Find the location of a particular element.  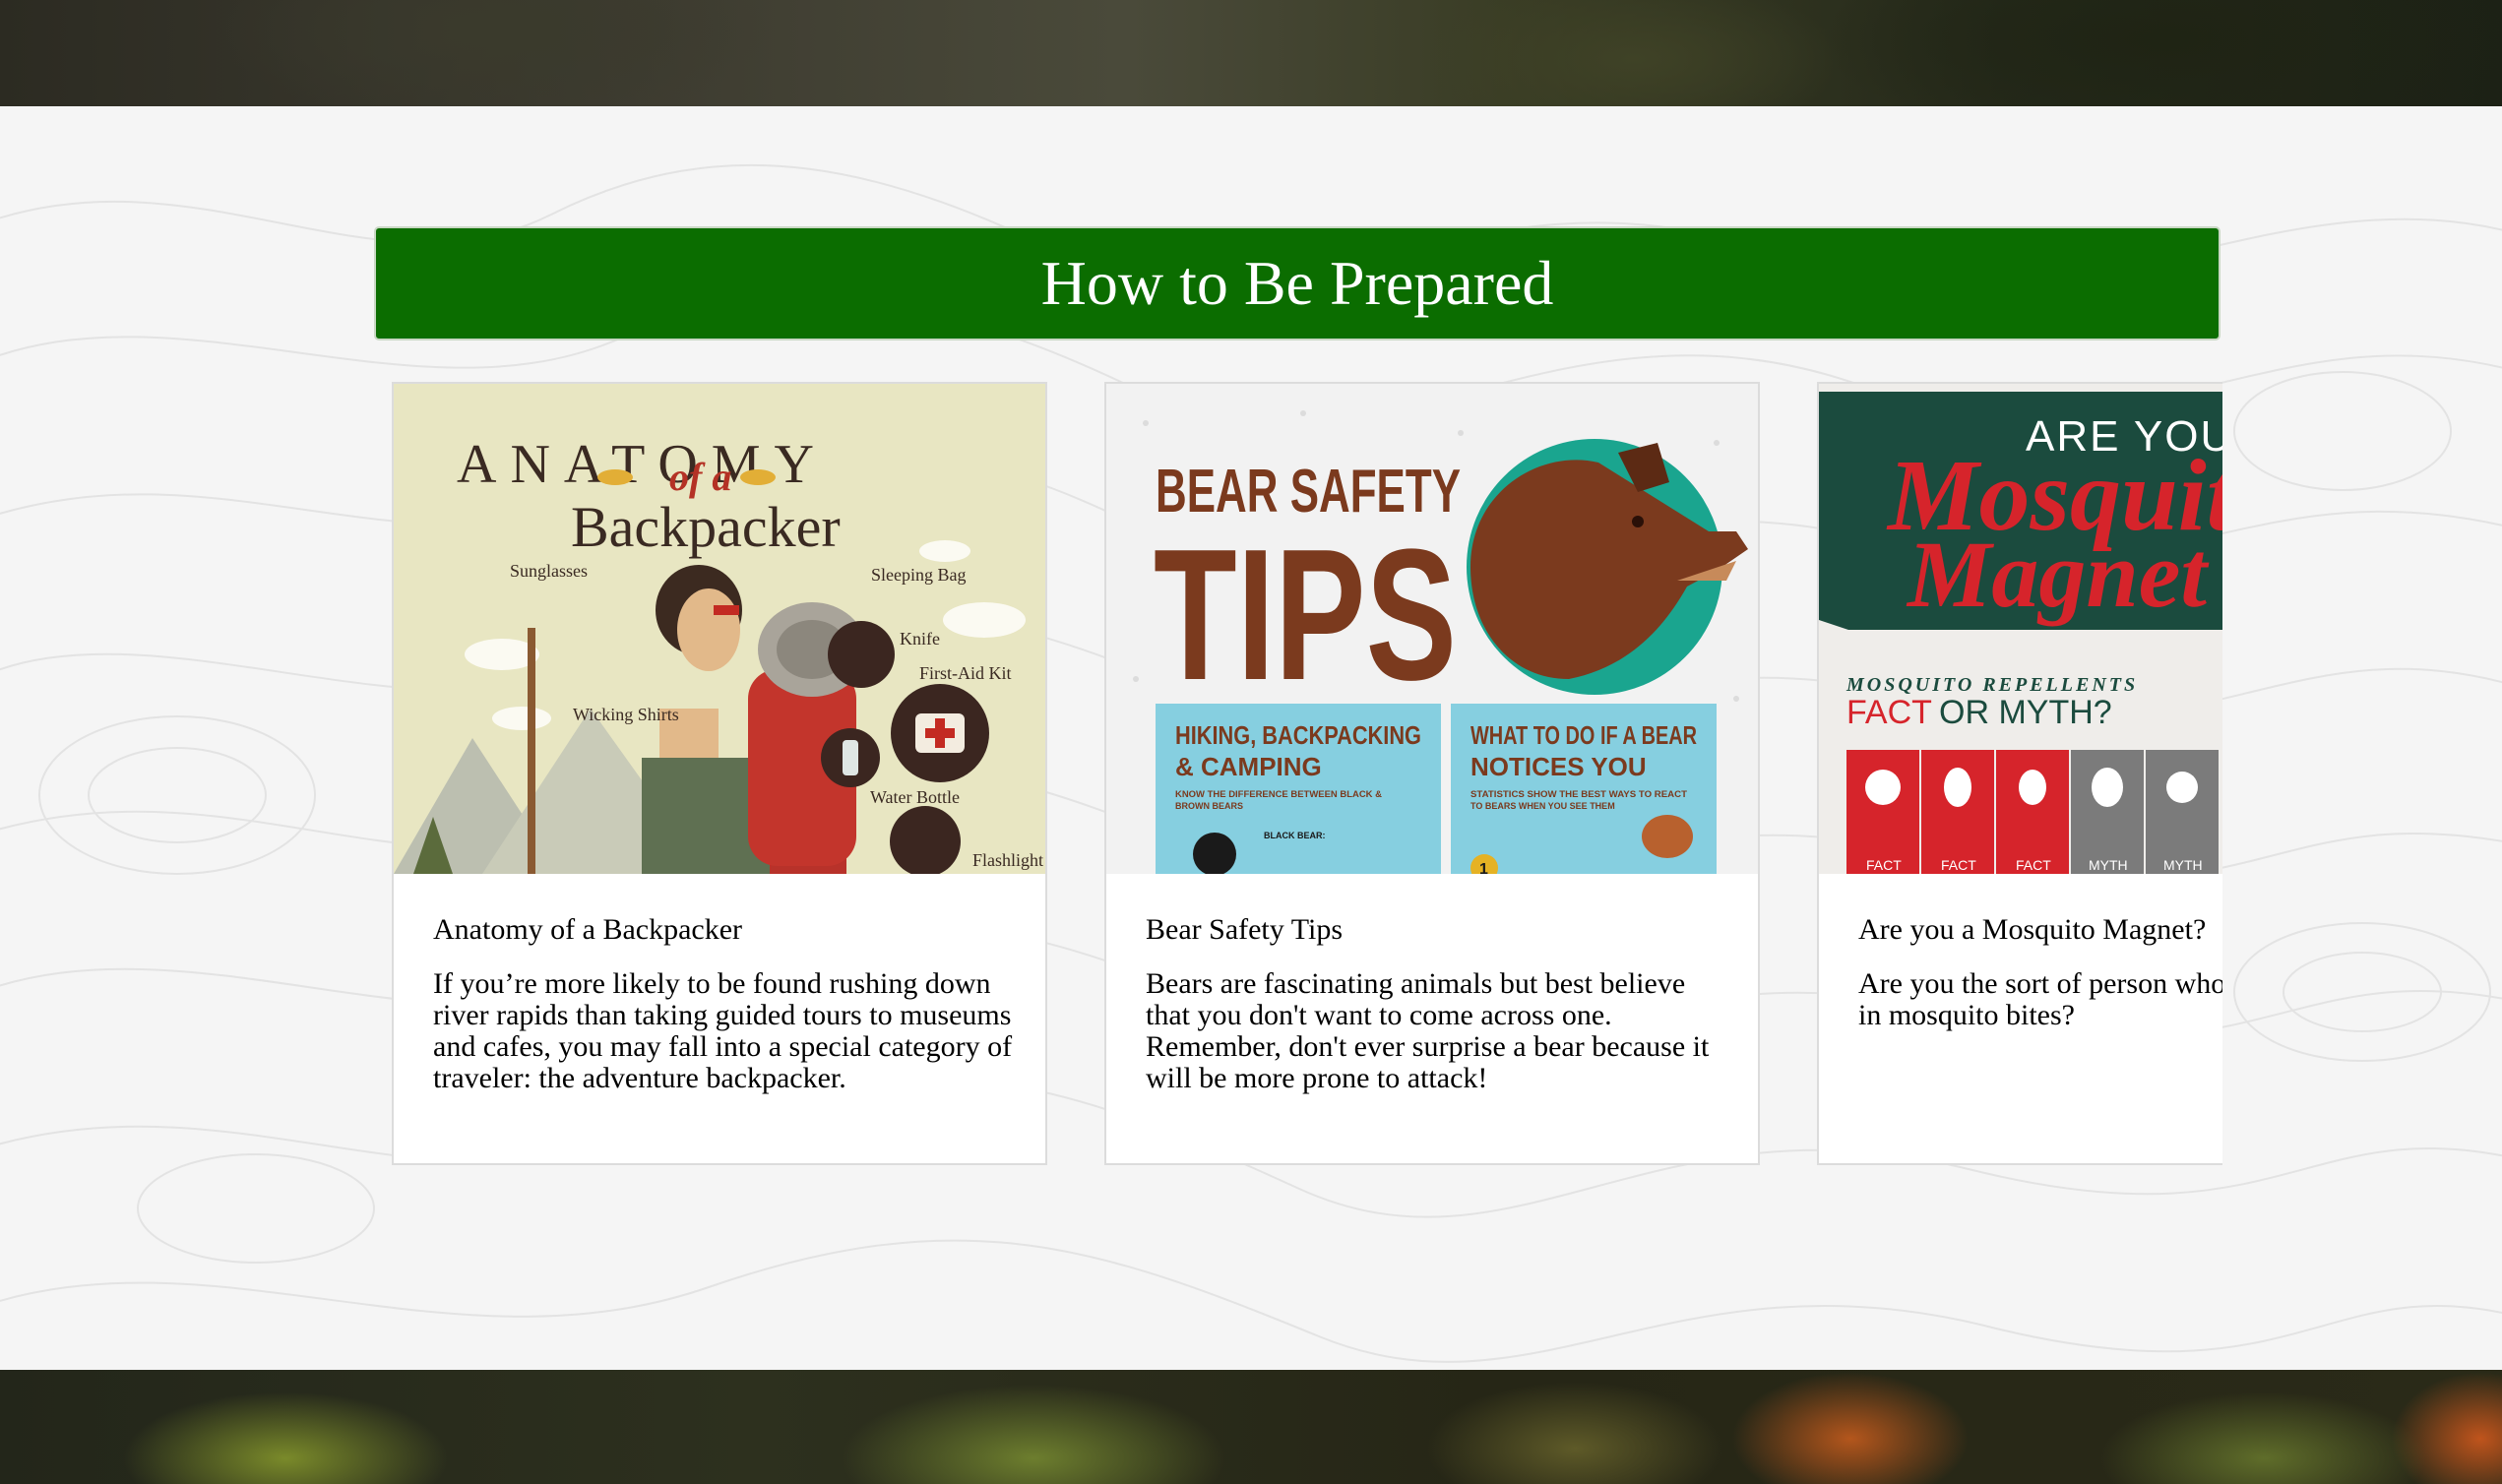

svg-text: MOSQUITO REPELLENTS is located at coordinates (1991, 685).